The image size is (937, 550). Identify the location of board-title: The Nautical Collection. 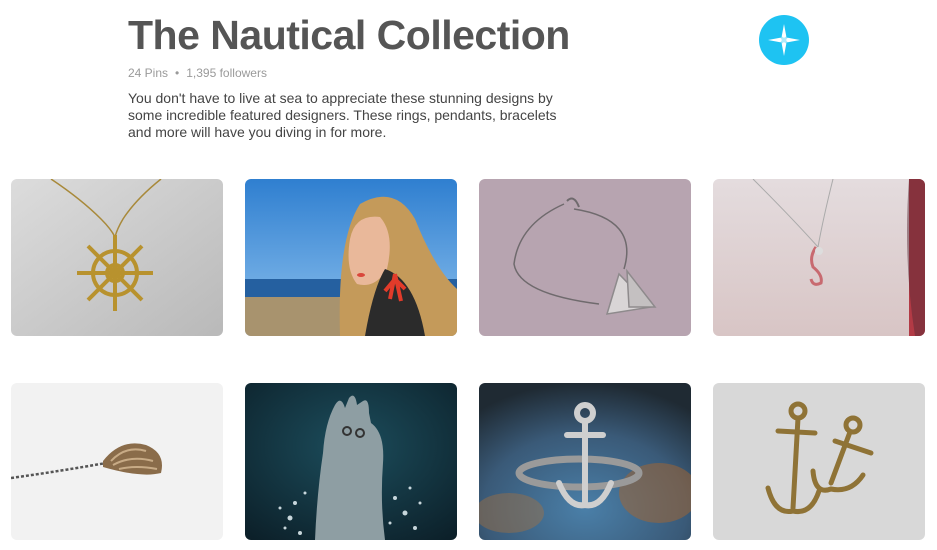
(349, 35).